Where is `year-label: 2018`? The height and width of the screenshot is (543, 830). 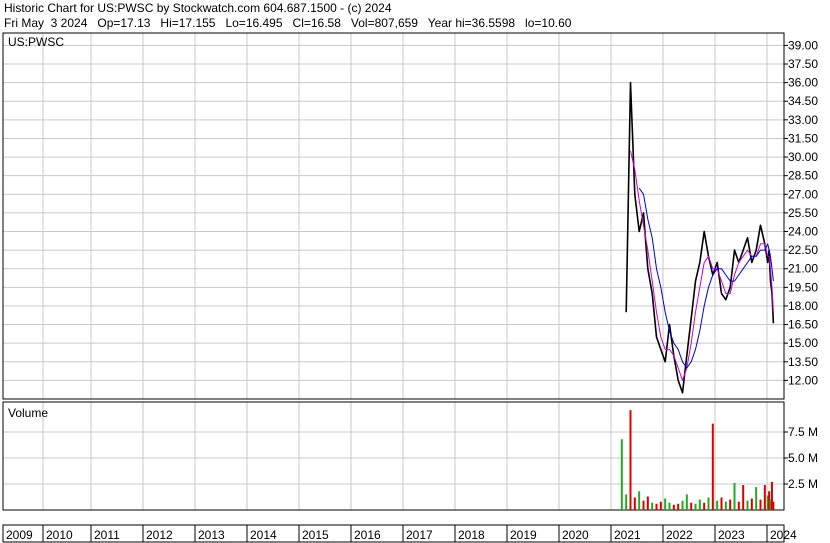 year-label: 2018 is located at coordinates (471, 535).